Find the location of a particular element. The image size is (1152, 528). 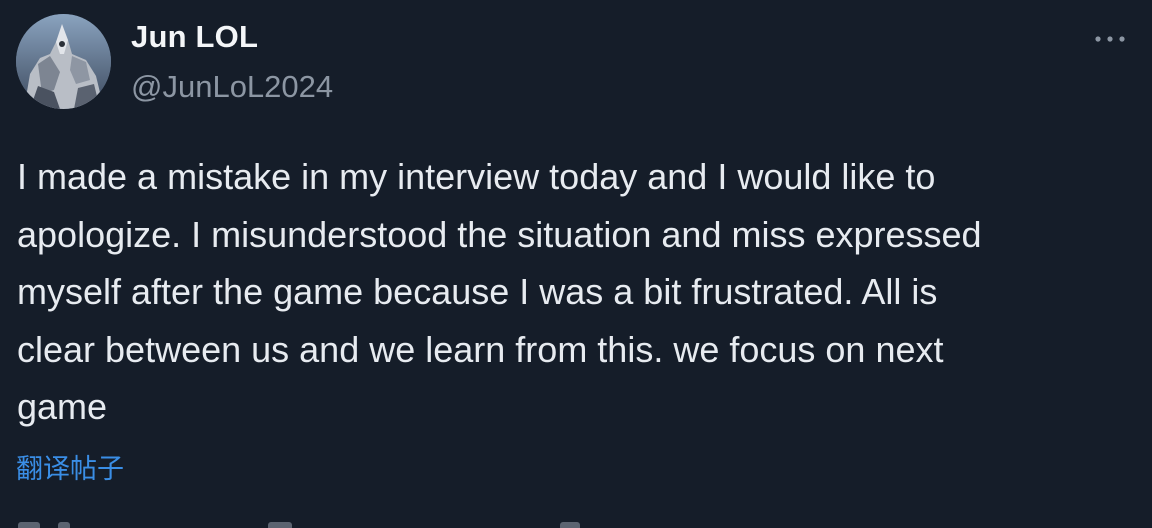

avatar is located at coordinates (63, 61).